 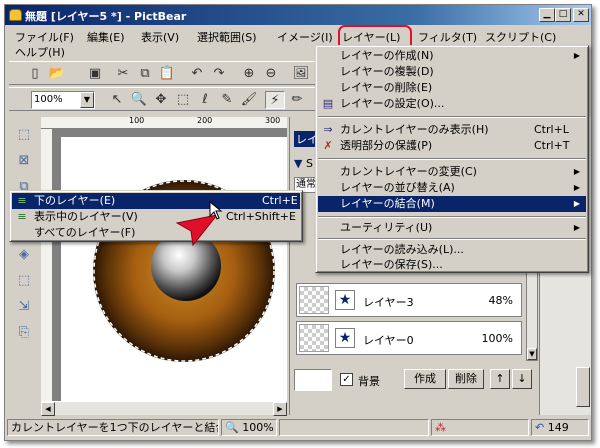 What do you see at coordinates (581, 15) in the screenshot?
I see `close-button: ✕` at bounding box center [581, 15].